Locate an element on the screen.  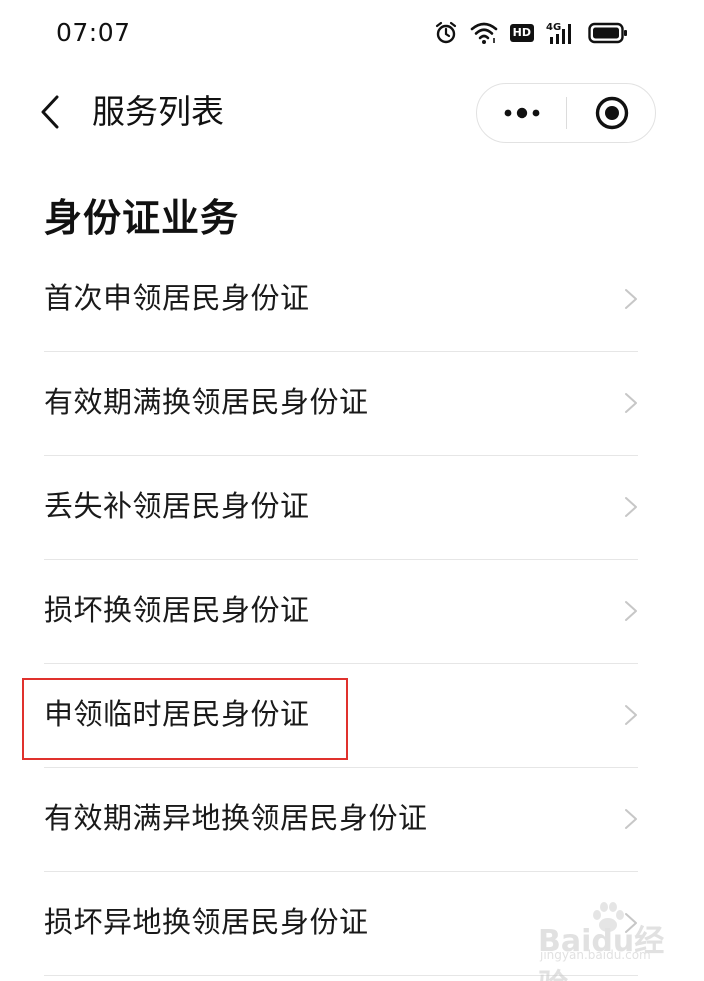
service-item-label: 丢失补领居民身份证 is located at coordinates (177, 506).